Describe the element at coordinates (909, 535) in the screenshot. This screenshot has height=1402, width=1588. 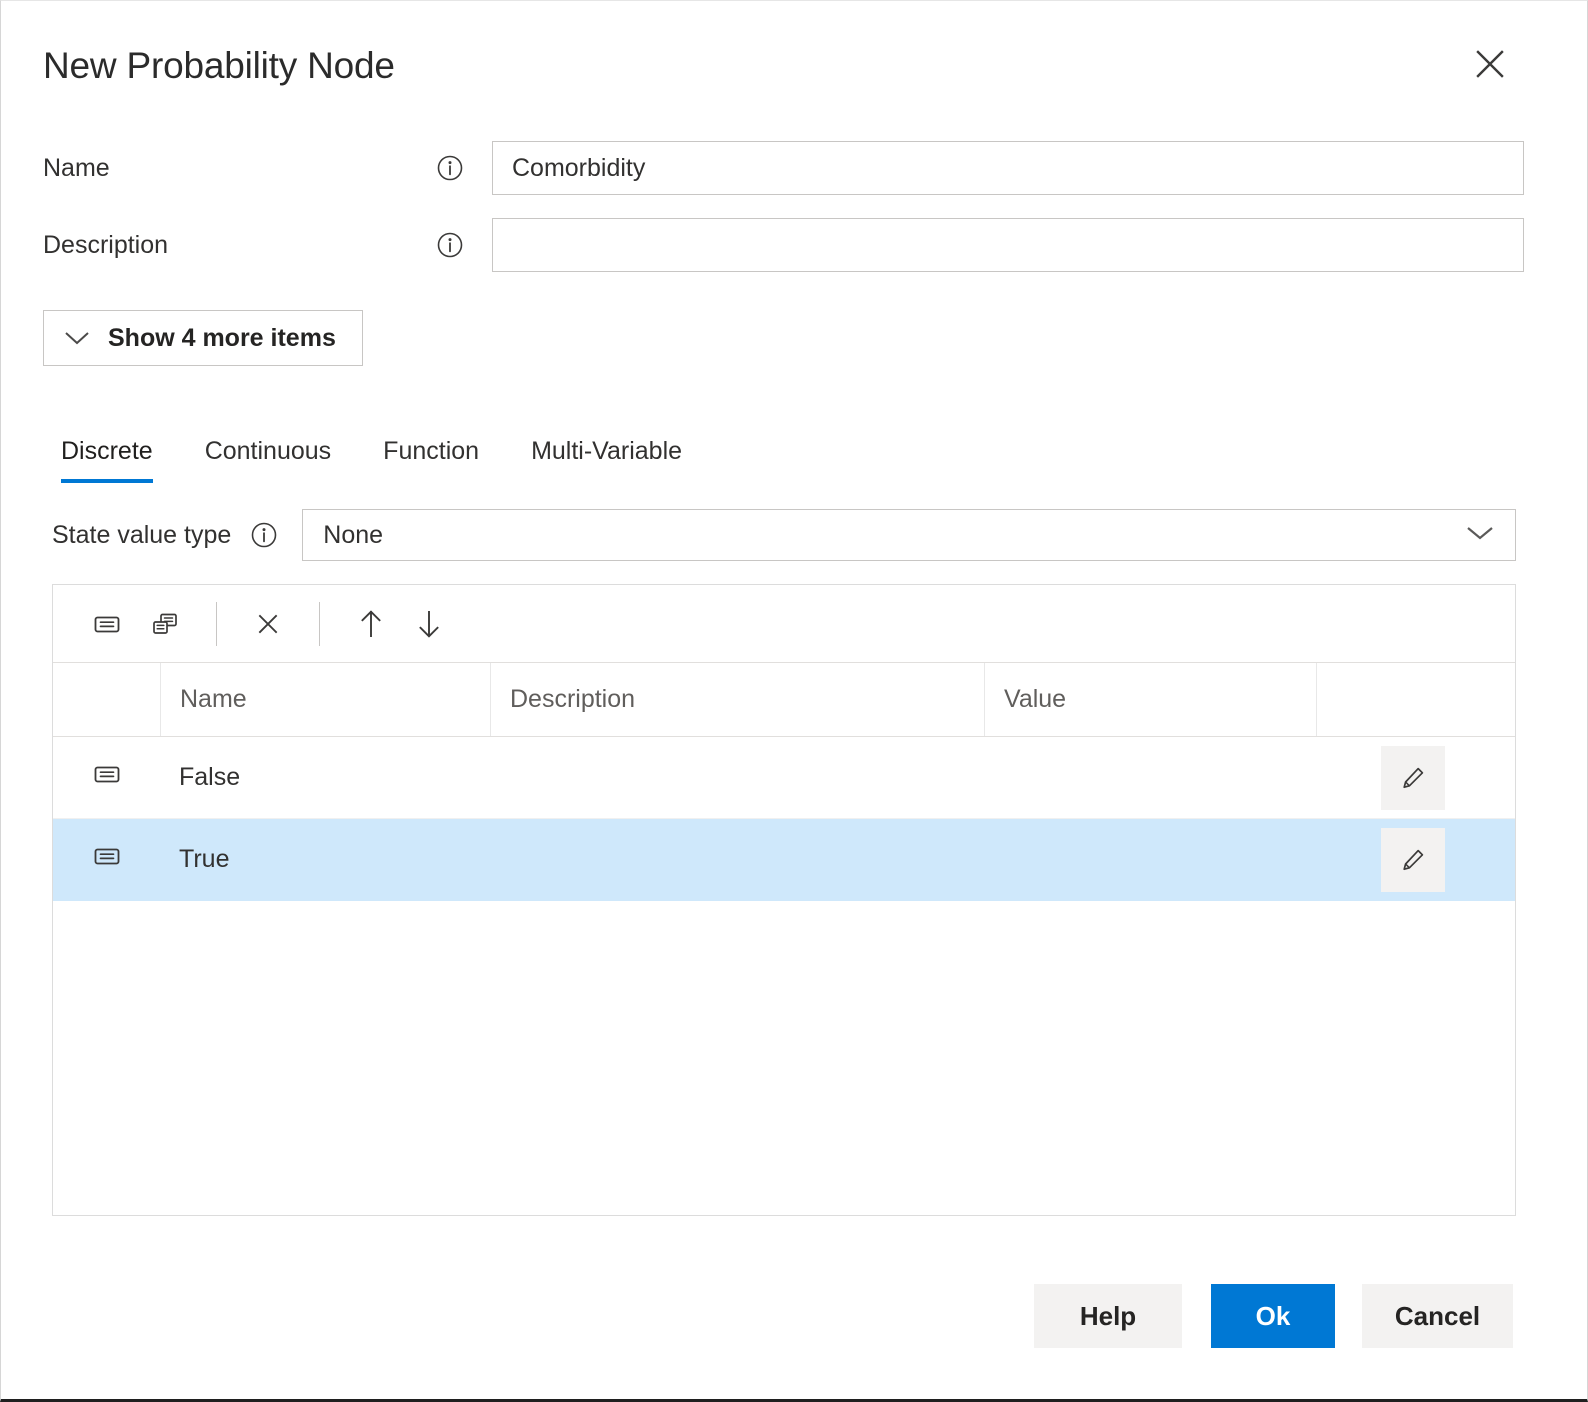
I see `state-value-type-select: None` at that location.